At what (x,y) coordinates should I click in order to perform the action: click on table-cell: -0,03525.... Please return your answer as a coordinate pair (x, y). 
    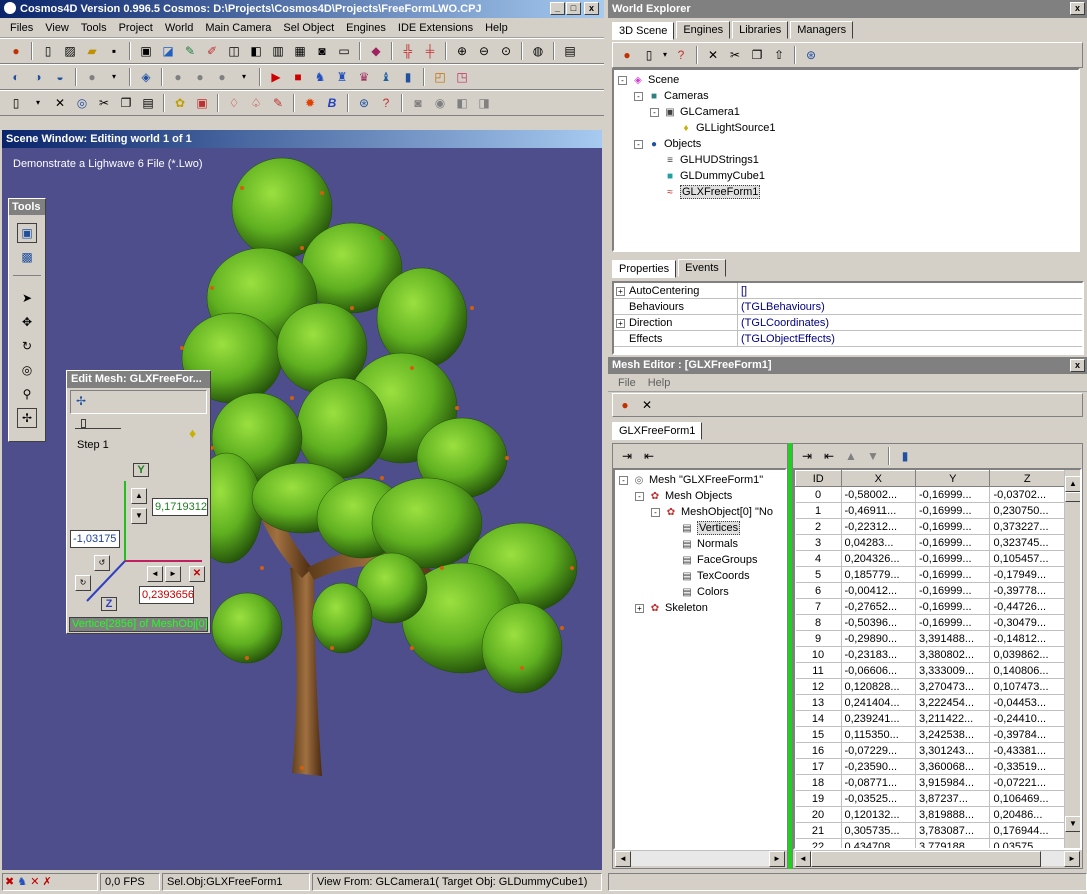
    Looking at the image, I should click on (879, 798).